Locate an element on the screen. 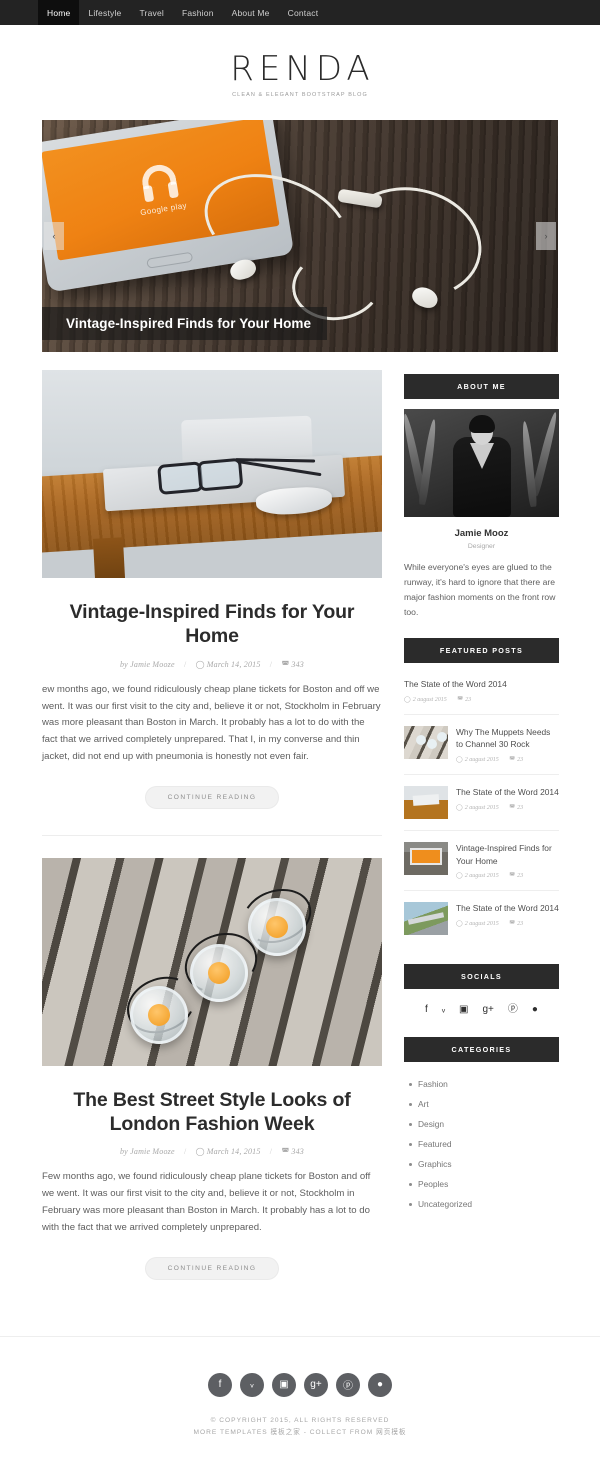  featured-post-title: Vintage-Inspired Finds for Your Home is located at coordinates (507, 854).